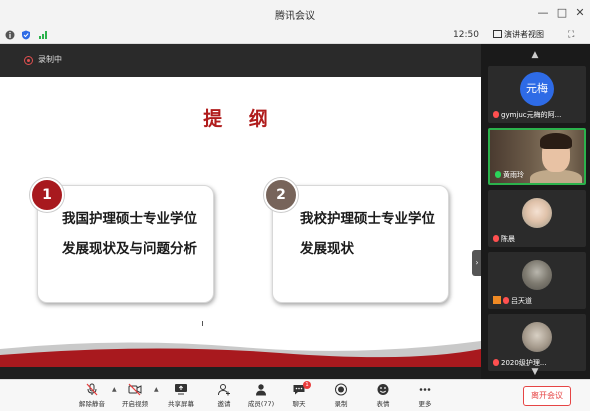 This screenshot has height=411, width=590. I want to click on chat-button: 1 聊天, so click(299, 396).